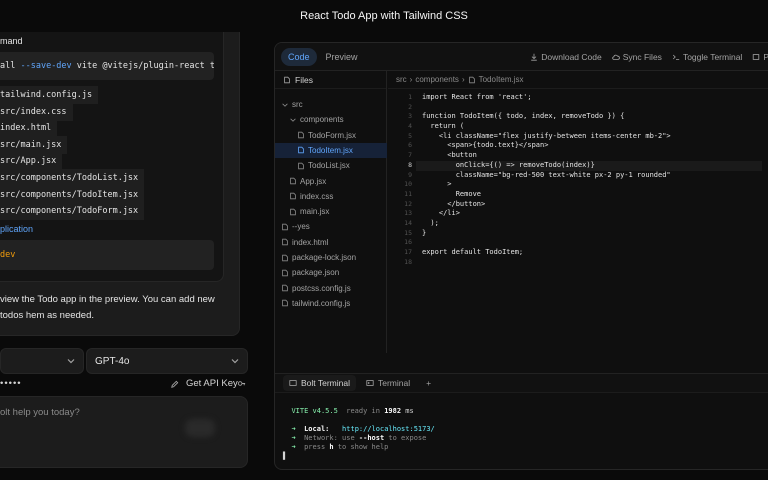 This screenshot has height=480, width=768. What do you see at coordinates (340, 447) in the screenshot?
I see `help-line: ➜ press h to show help` at bounding box center [340, 447].